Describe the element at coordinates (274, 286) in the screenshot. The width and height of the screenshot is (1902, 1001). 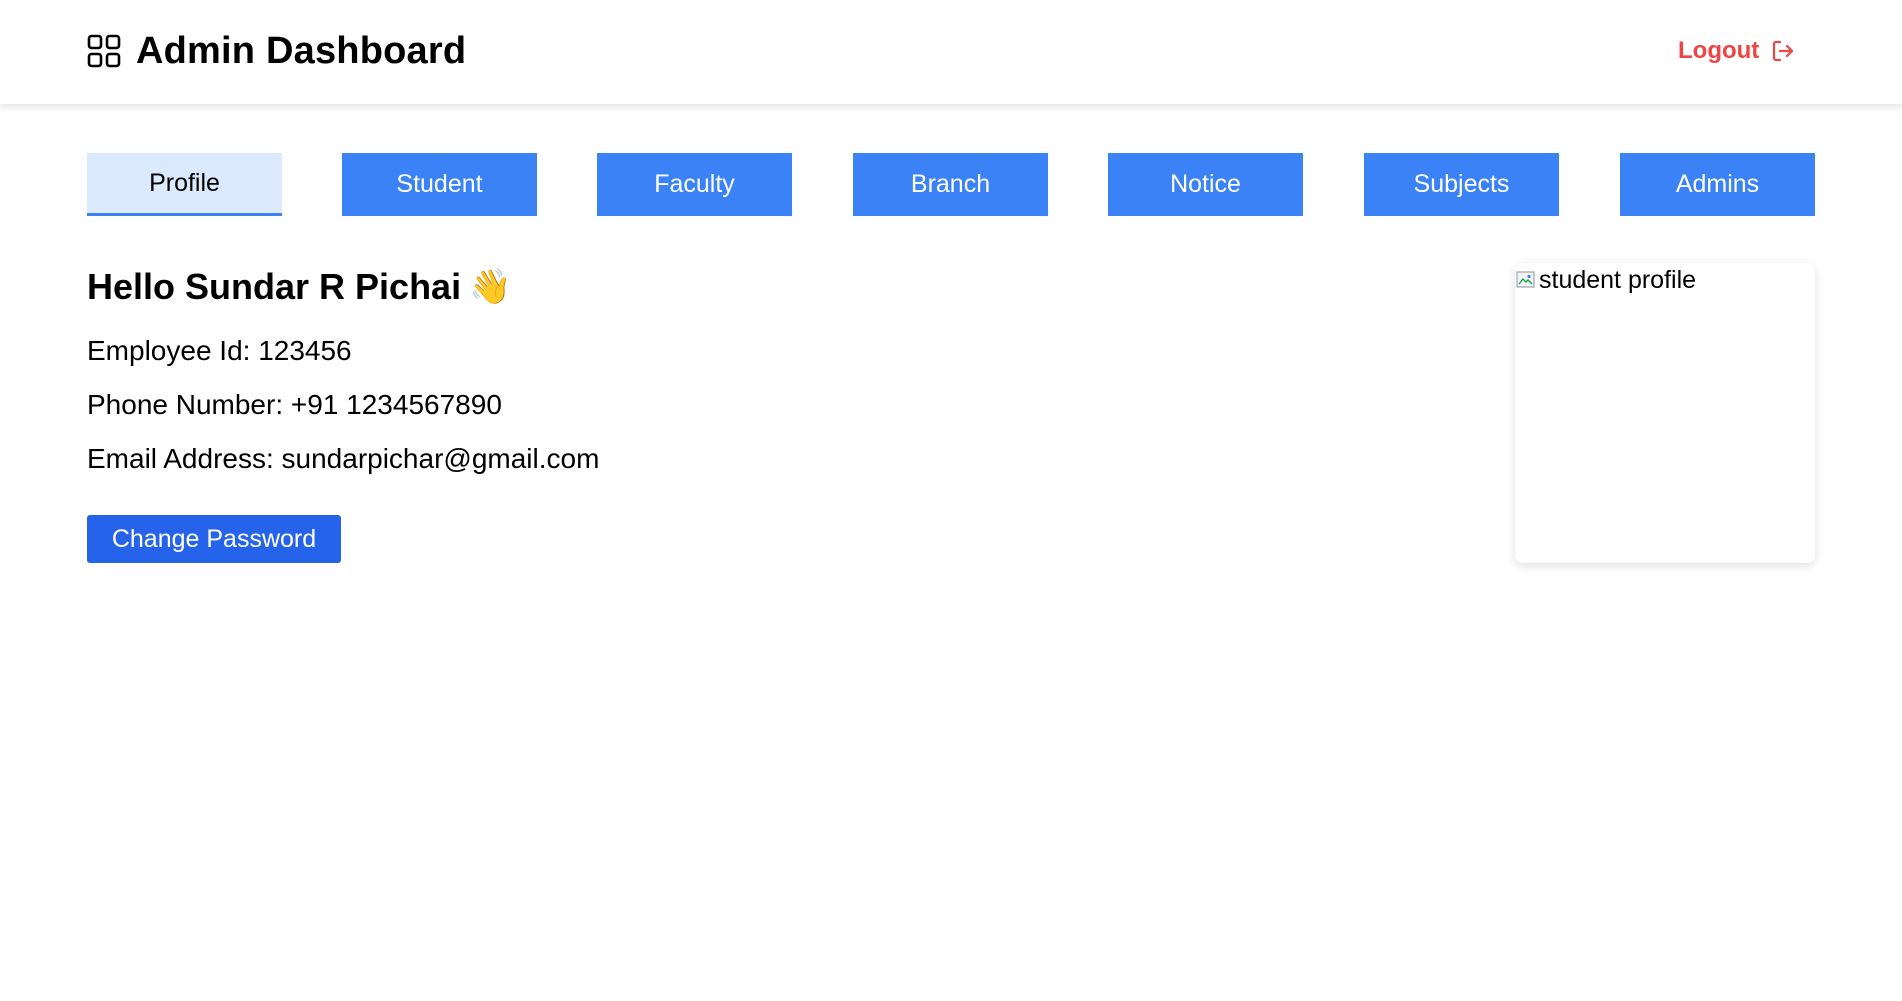
I see `greeting-text: Hello Sundar R Pichai` at that location.